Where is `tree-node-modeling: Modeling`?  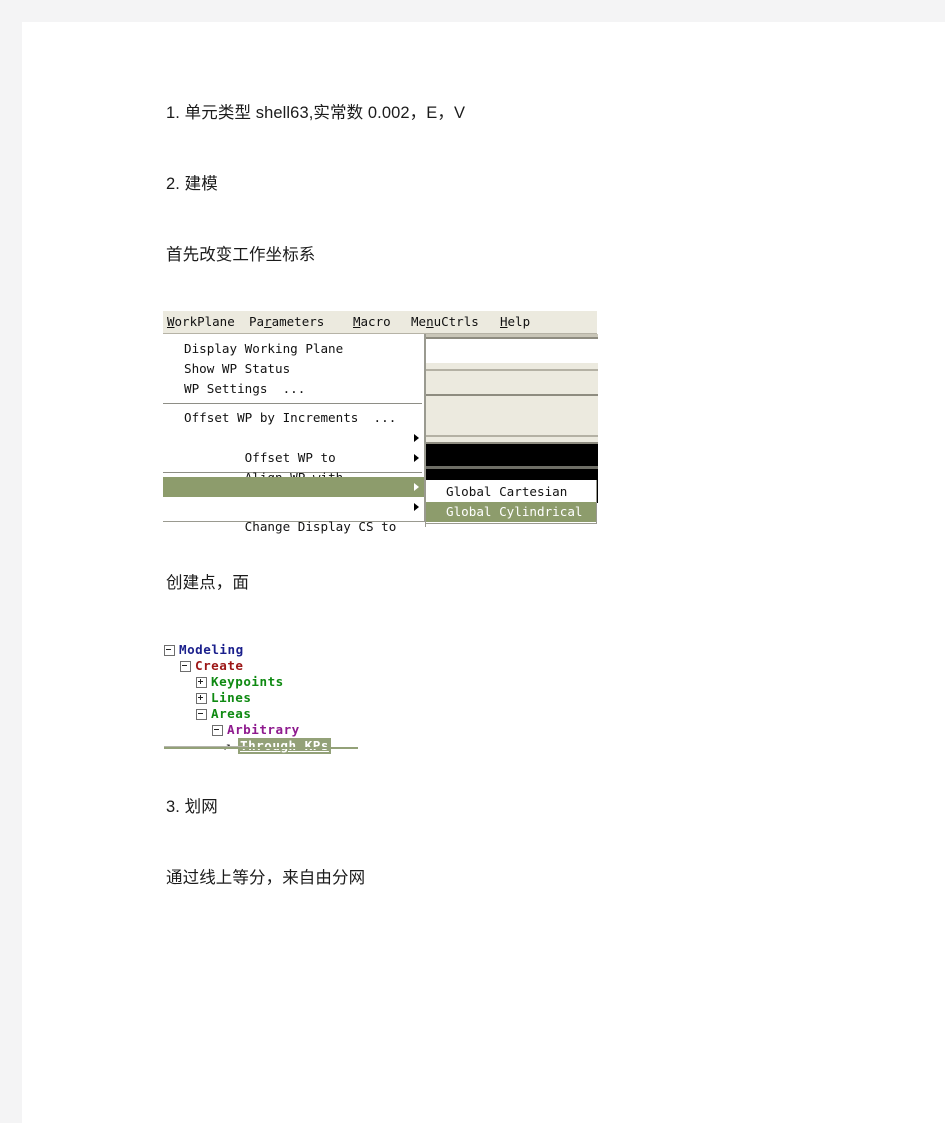 tree-node-modeling: Modeling is located at coordinates (294, 650).